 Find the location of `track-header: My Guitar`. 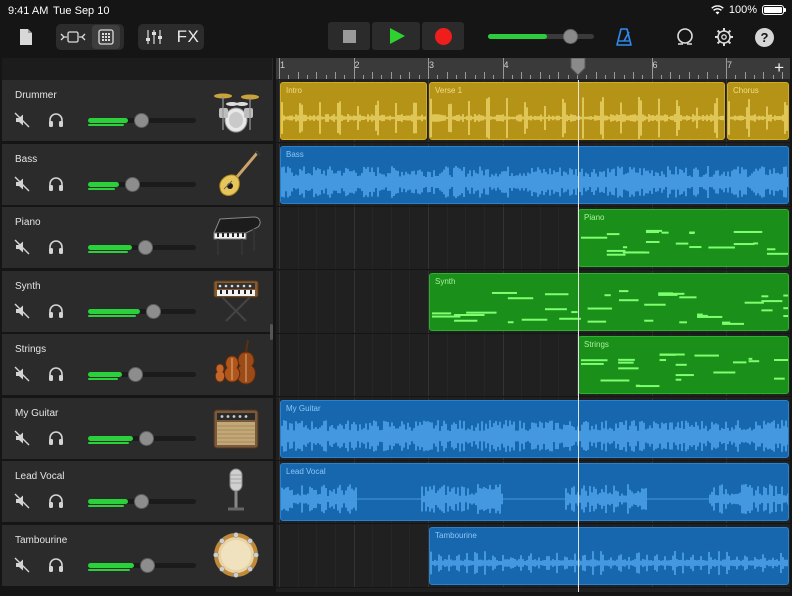

track-header: My Guitar is located at coordinates (137, 428).